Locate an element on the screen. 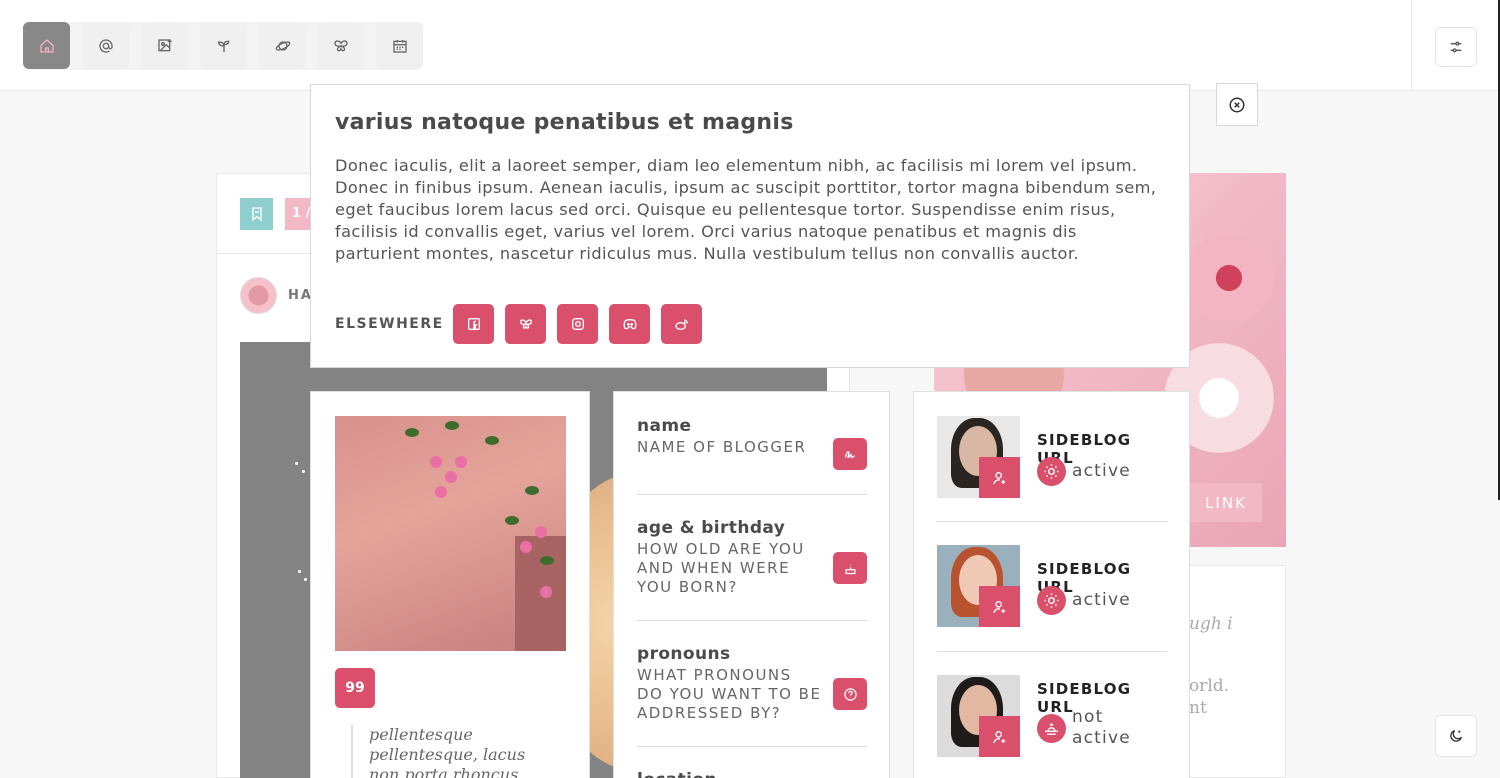  about-image is located at coordinates (450, 533).